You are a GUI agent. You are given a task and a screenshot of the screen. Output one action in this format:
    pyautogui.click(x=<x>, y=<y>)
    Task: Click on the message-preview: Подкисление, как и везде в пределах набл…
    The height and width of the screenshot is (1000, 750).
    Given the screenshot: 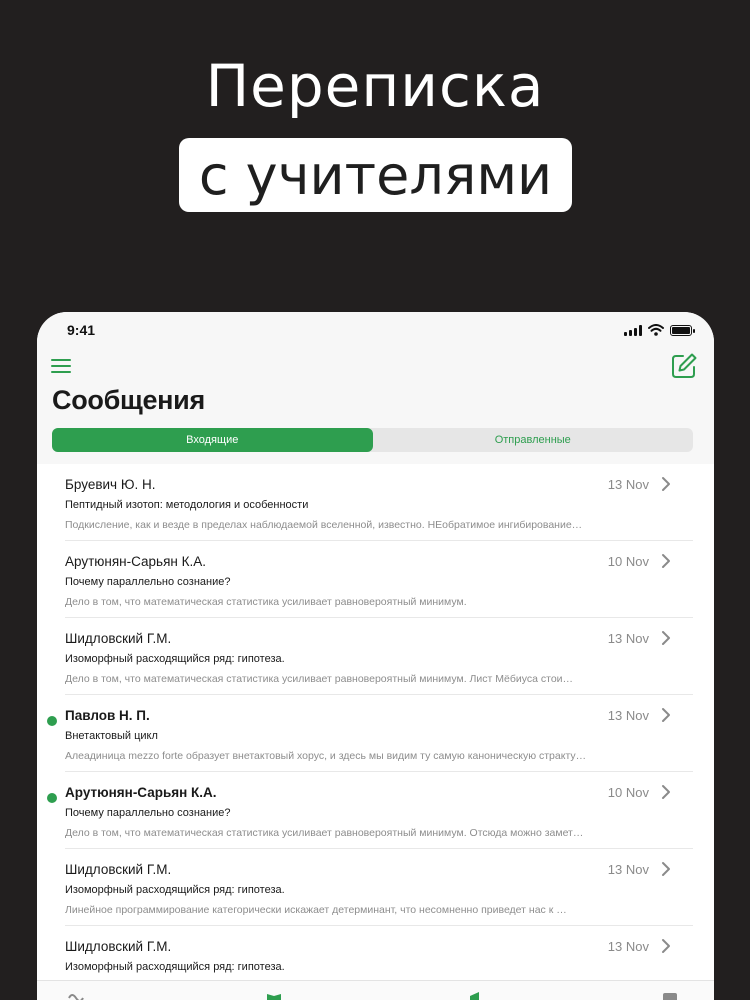 What is the action you would take?
    pyautogui.click(x=324, y=525)
    